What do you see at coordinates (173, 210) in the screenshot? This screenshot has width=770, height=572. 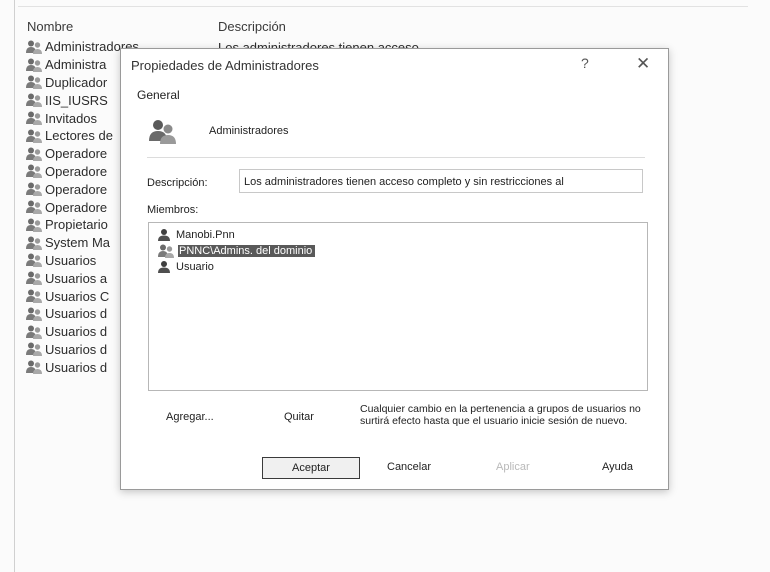 I see `members-label: Miembros:` at bounding box center [173, 210].